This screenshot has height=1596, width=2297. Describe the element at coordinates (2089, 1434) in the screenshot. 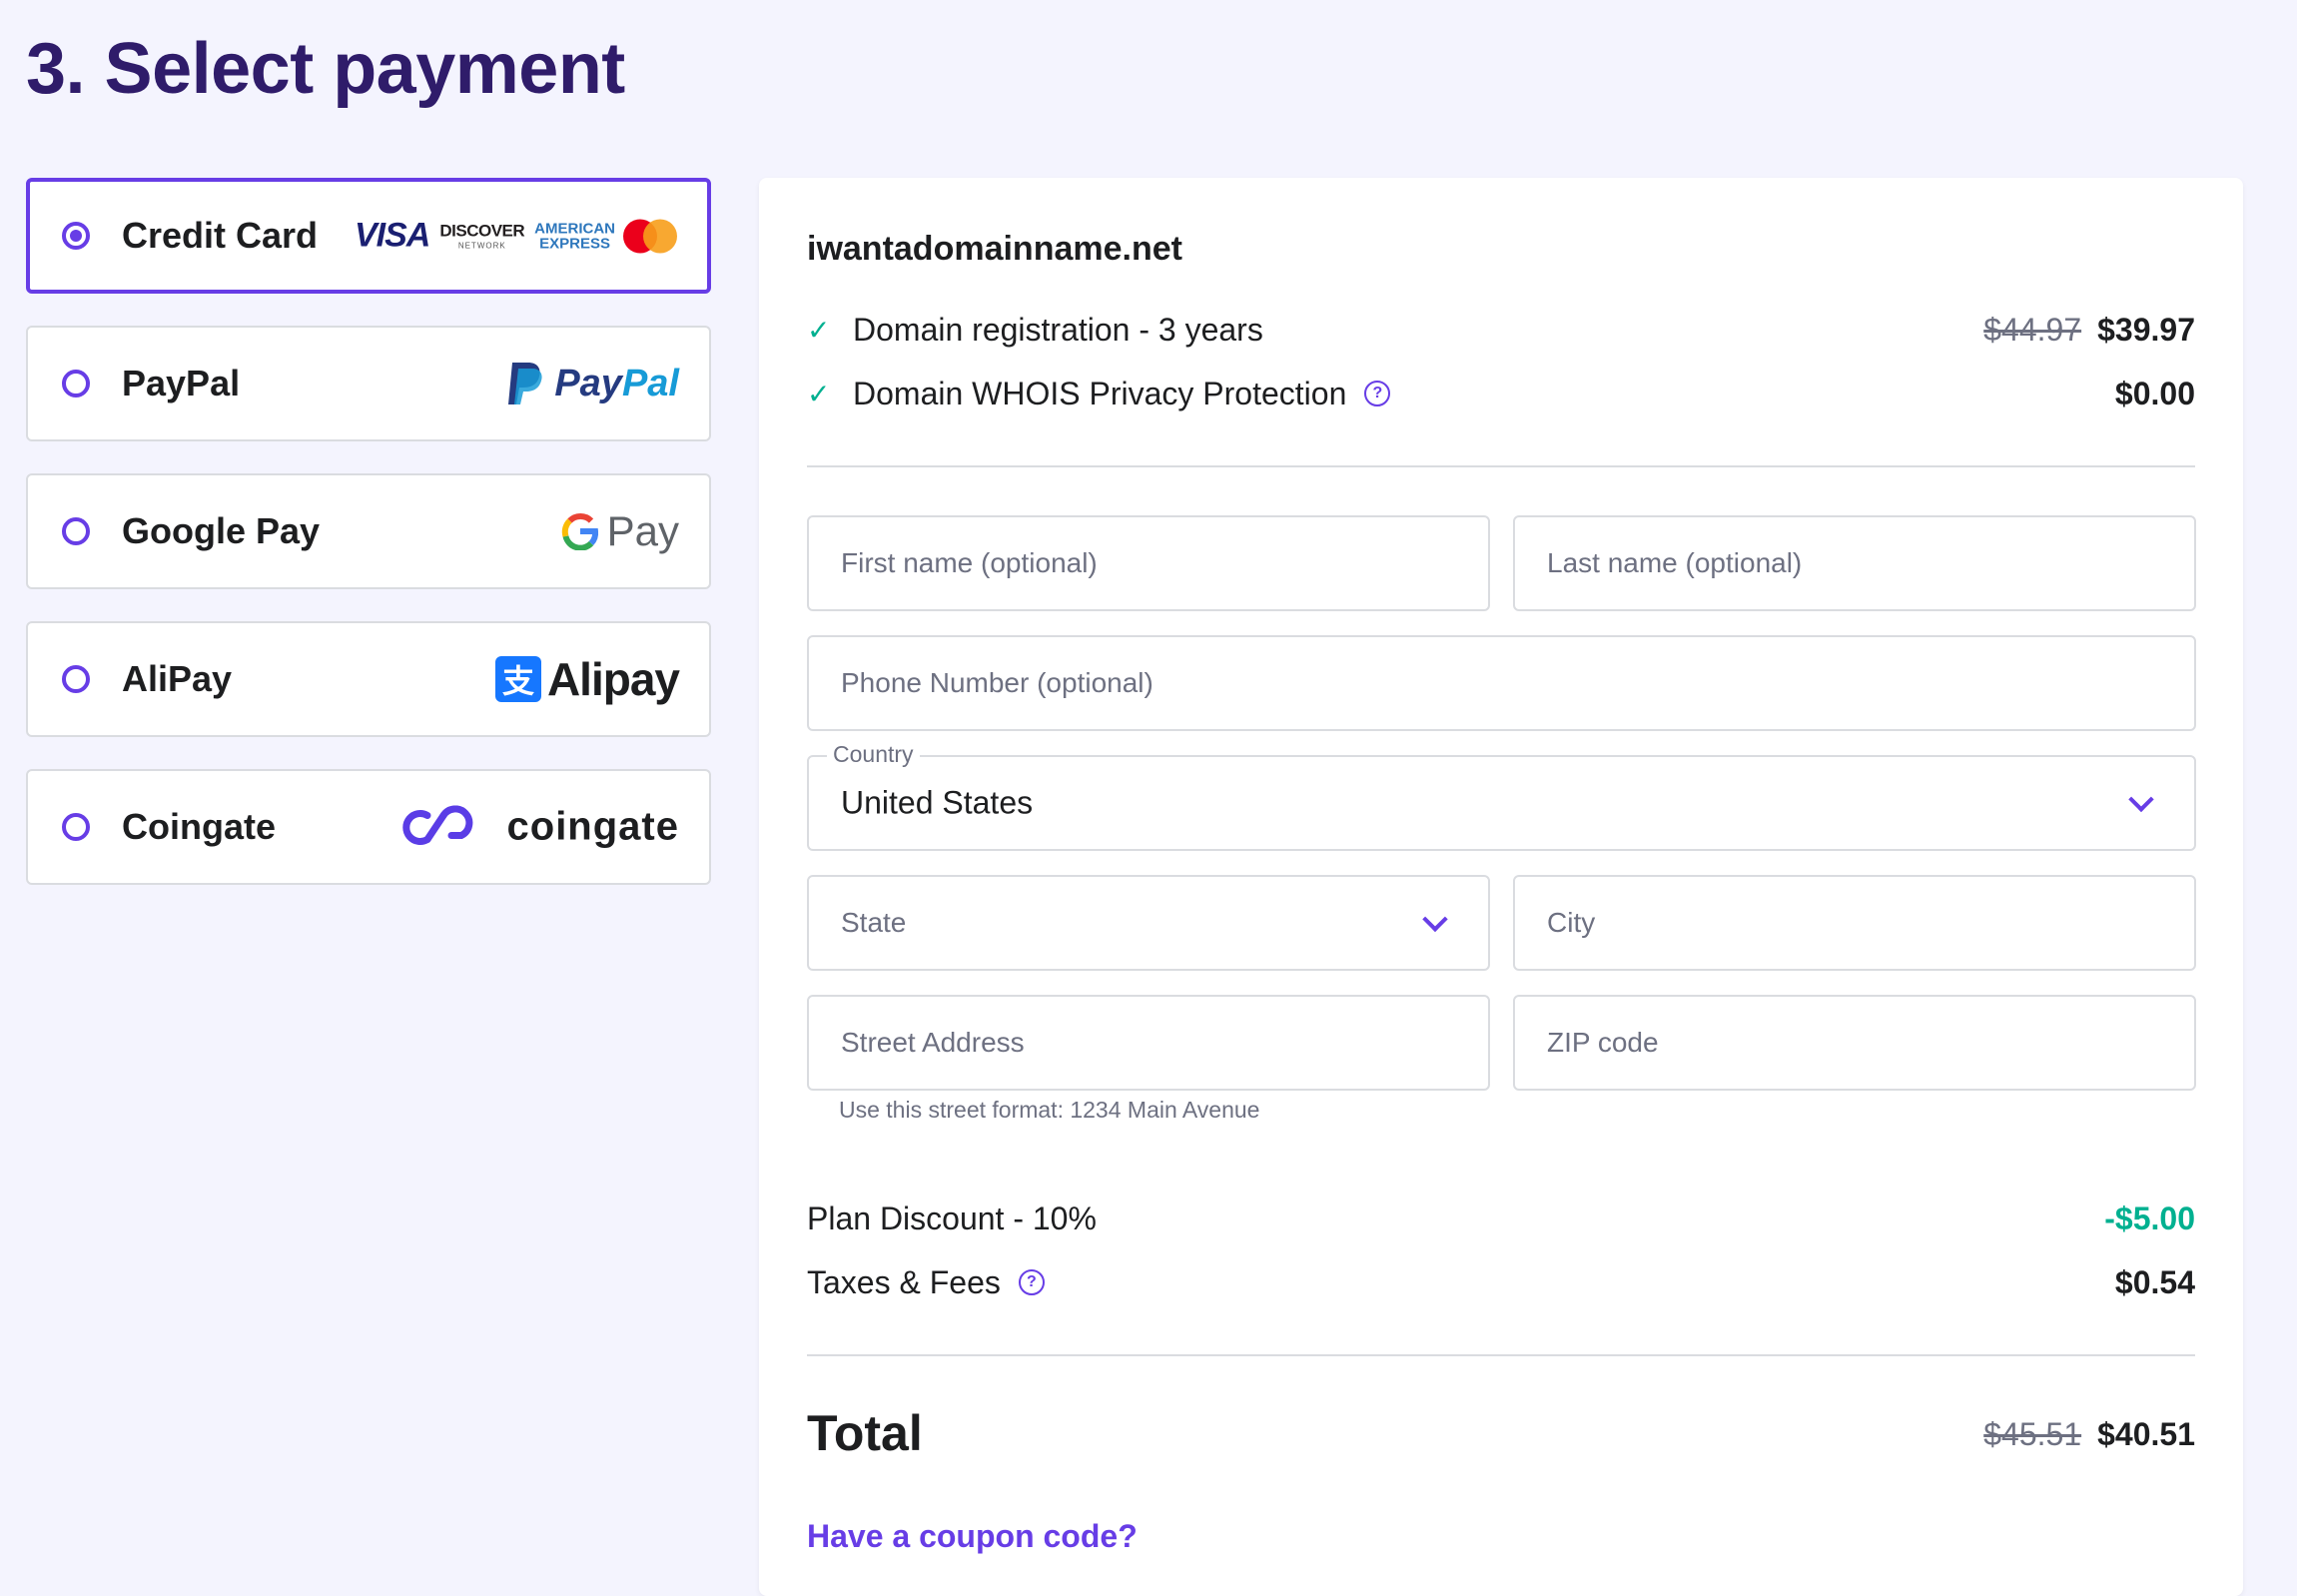

I see `total-prices: $45.51 $40.51` at that location.